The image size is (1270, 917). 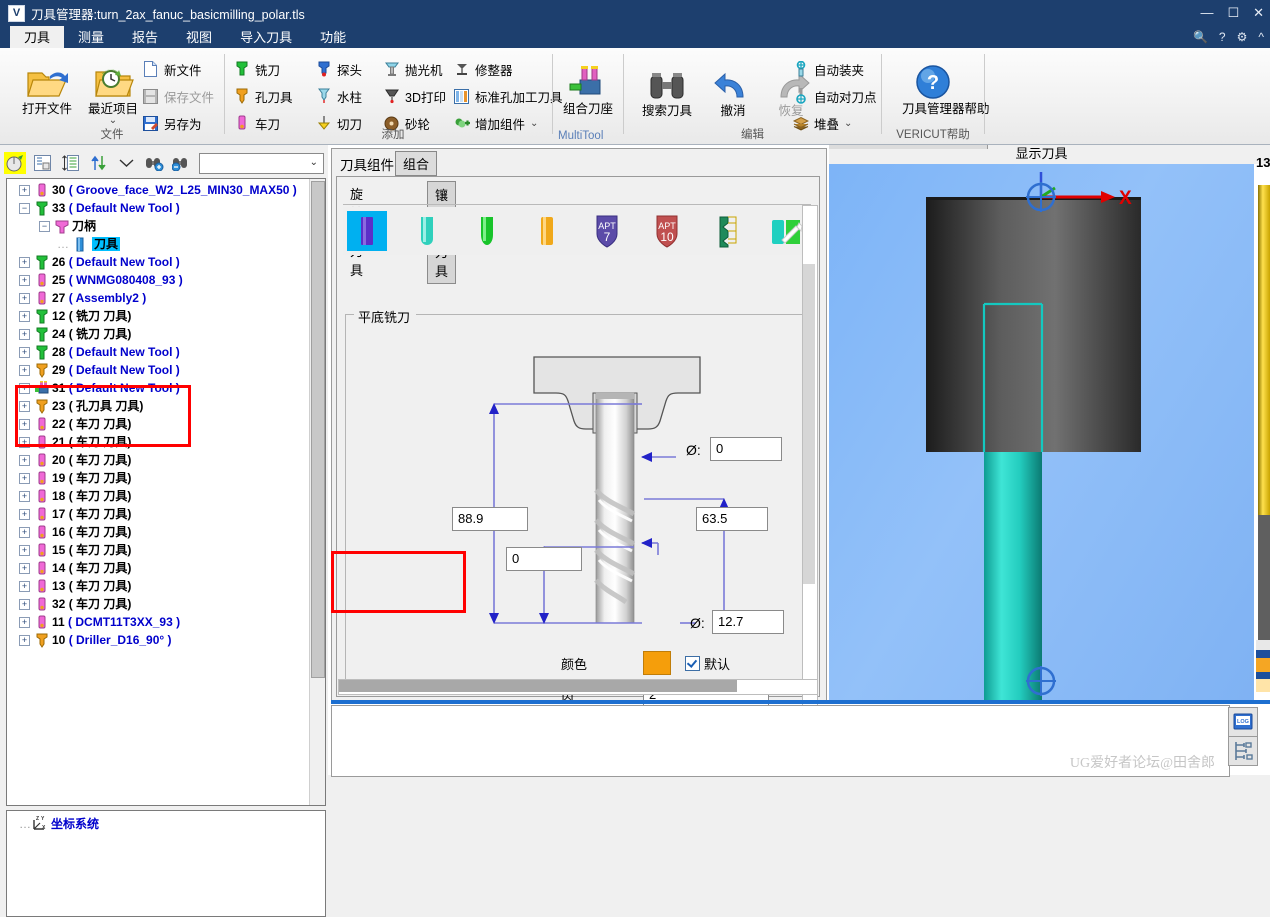 What do you see at coordinates (748, 622) in the screenshot?
I see `cutter-diameter-field: 12.7` at bounding box center [748, 622].